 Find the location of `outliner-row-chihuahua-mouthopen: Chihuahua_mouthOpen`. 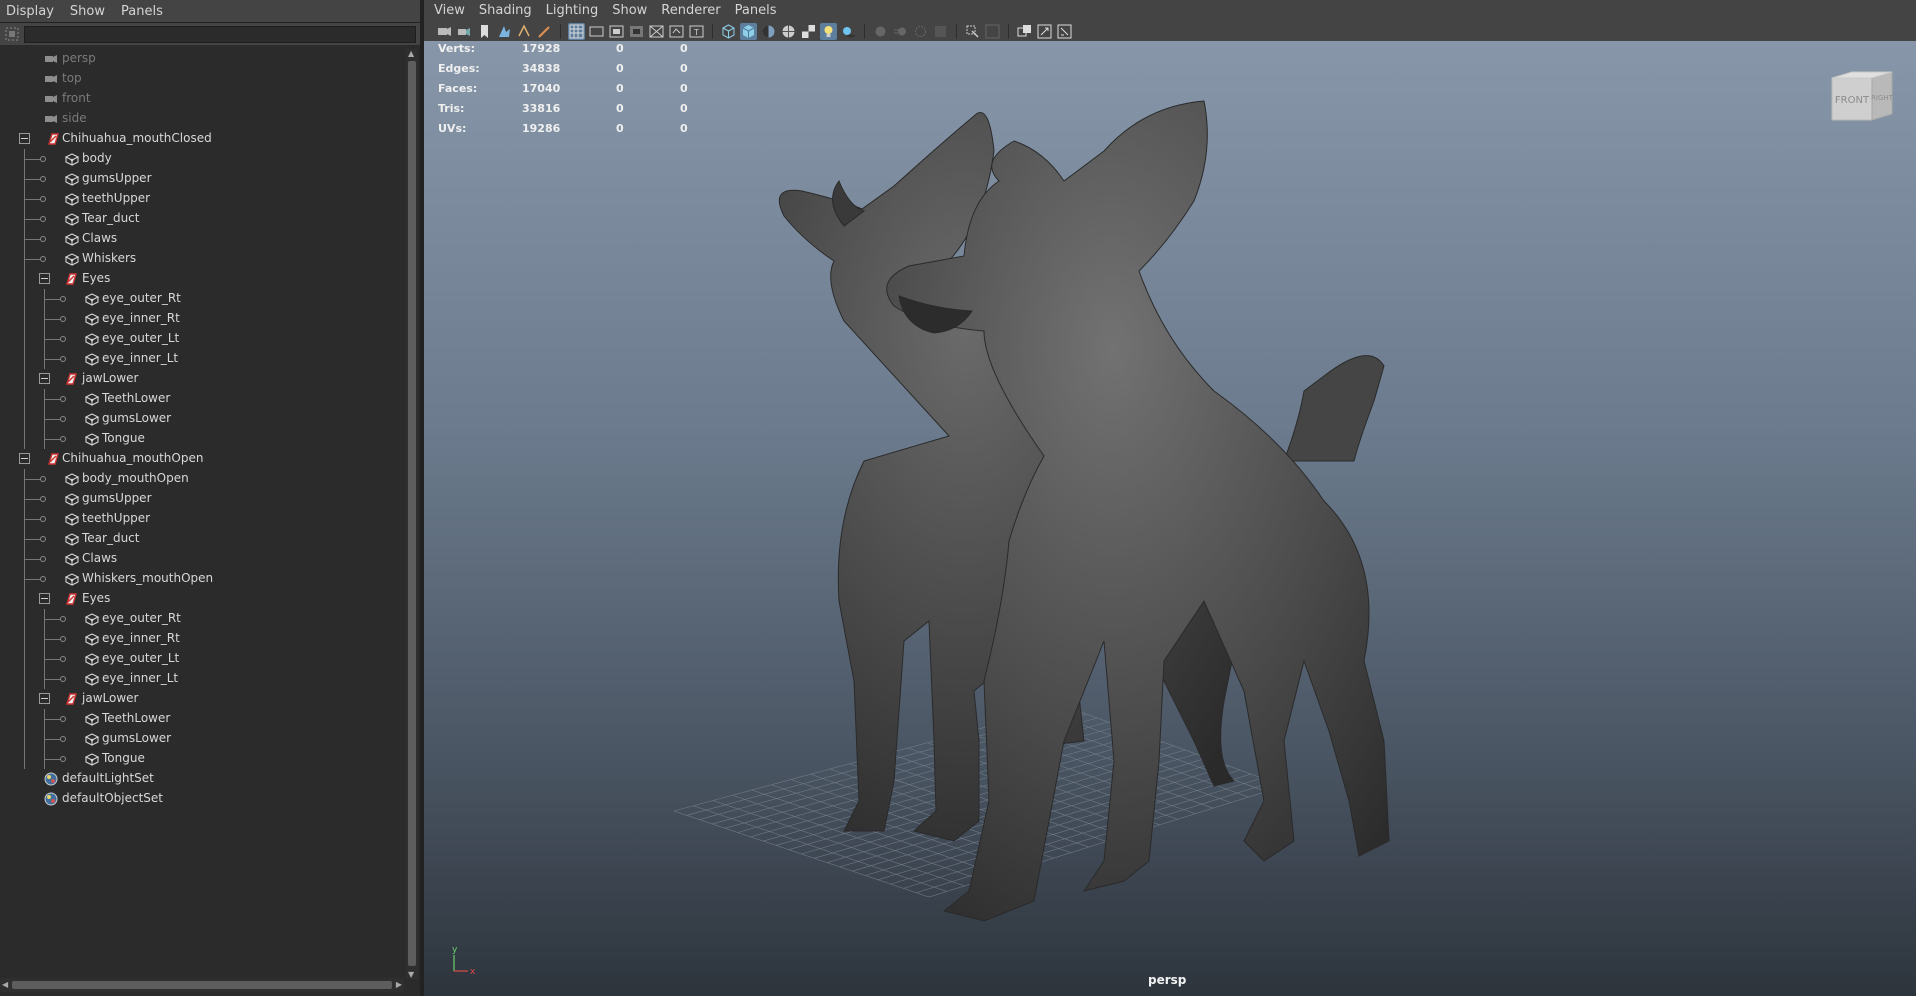

outliner-row-chihuahua-mouthopen: Chihuahua_mouthOpen is located at coordinates (202, 459).